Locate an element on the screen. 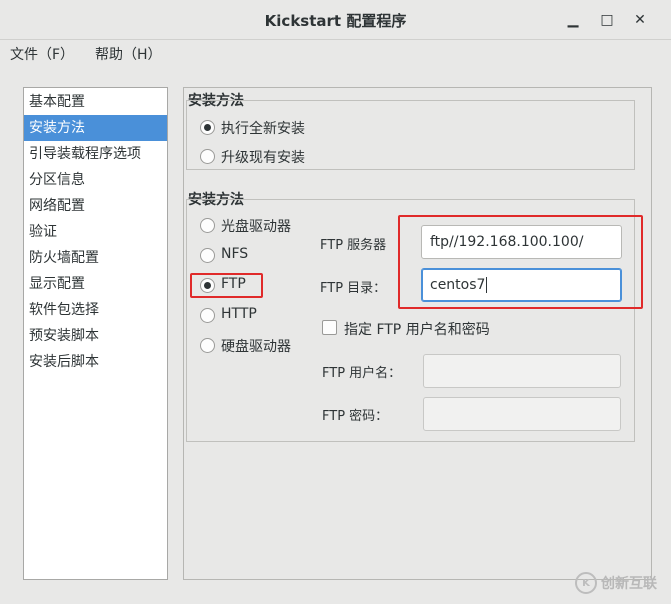 Image resolution: width=671 pixels, height=604 pixels. menu-file: 文件（F） is located at coordinates (42, 54).